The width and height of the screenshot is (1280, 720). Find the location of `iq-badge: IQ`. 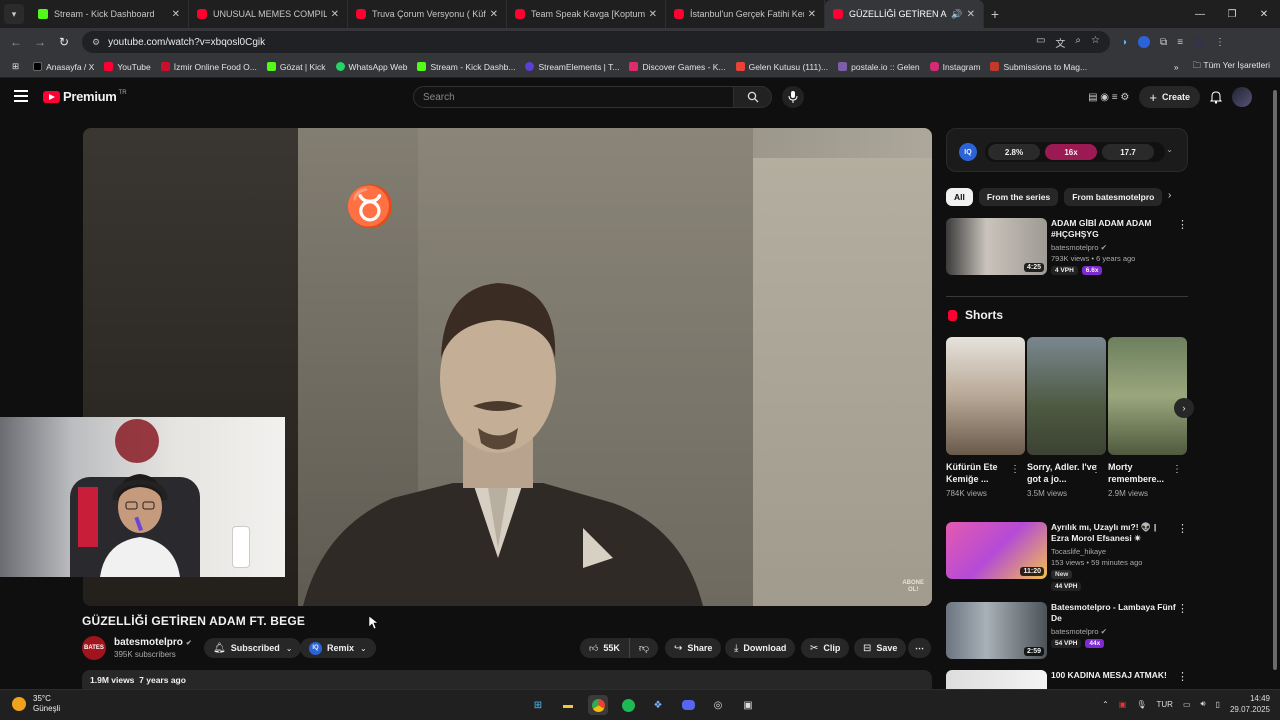

iq-badge: IQ is located at coordinates (968, 152).